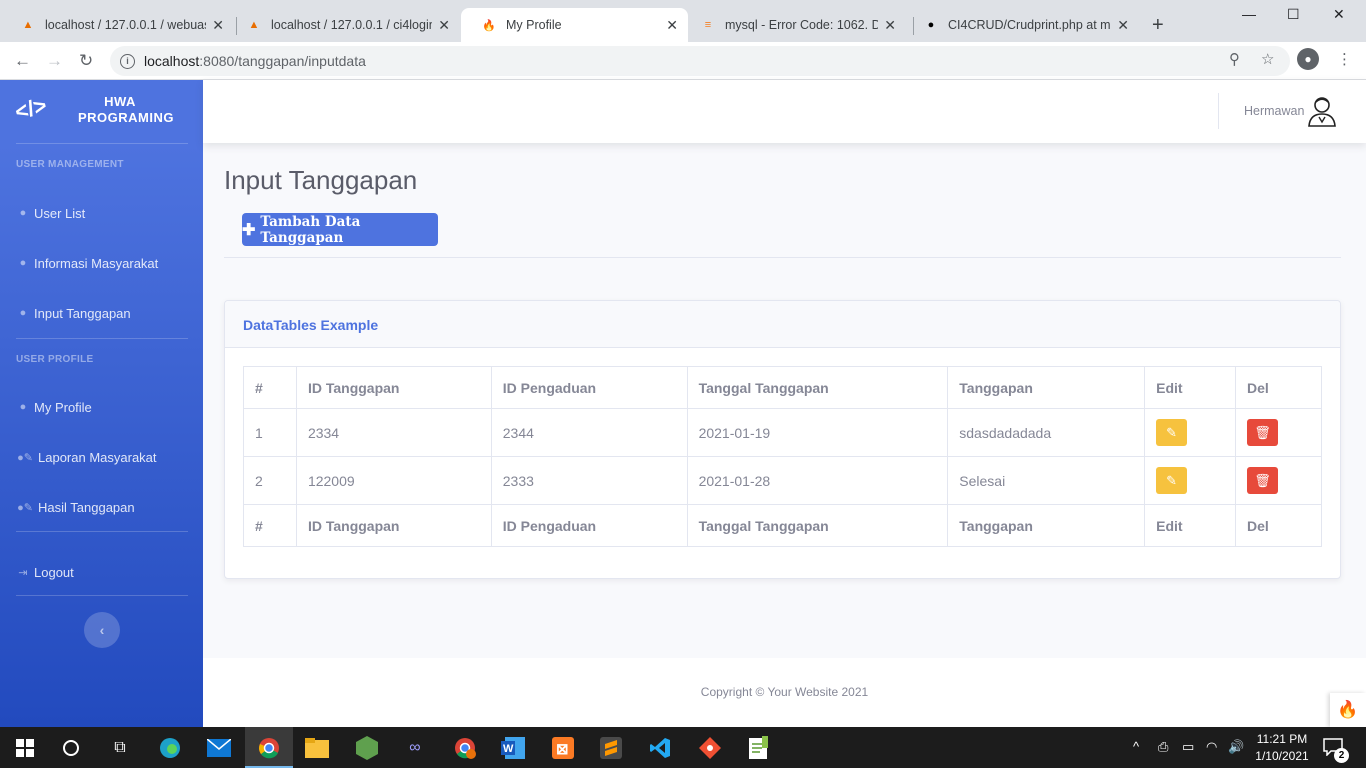 This screenshot has height=768, width=1366. Describe the element at coordinates (1158, 25) in the screenshot. I see `new-tab-icon: +` at that location.